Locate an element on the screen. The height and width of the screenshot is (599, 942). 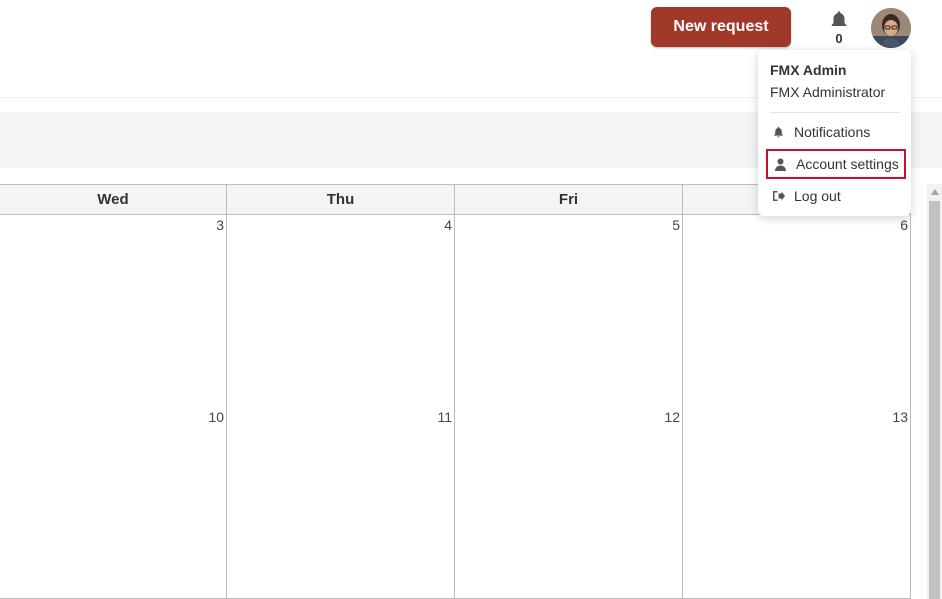
day-cell: 13 is located at coordinates (797, 503).